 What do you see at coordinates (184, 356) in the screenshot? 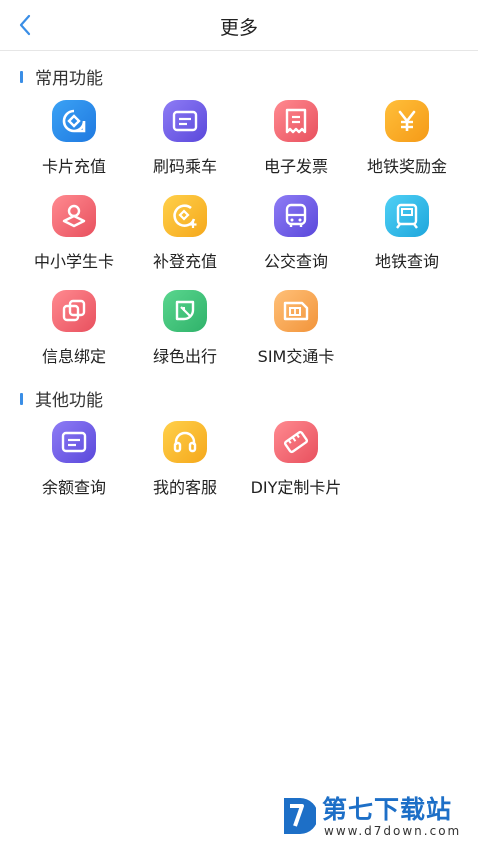
I see `item-label: 绿色出行` at bounding box center [184, 356].